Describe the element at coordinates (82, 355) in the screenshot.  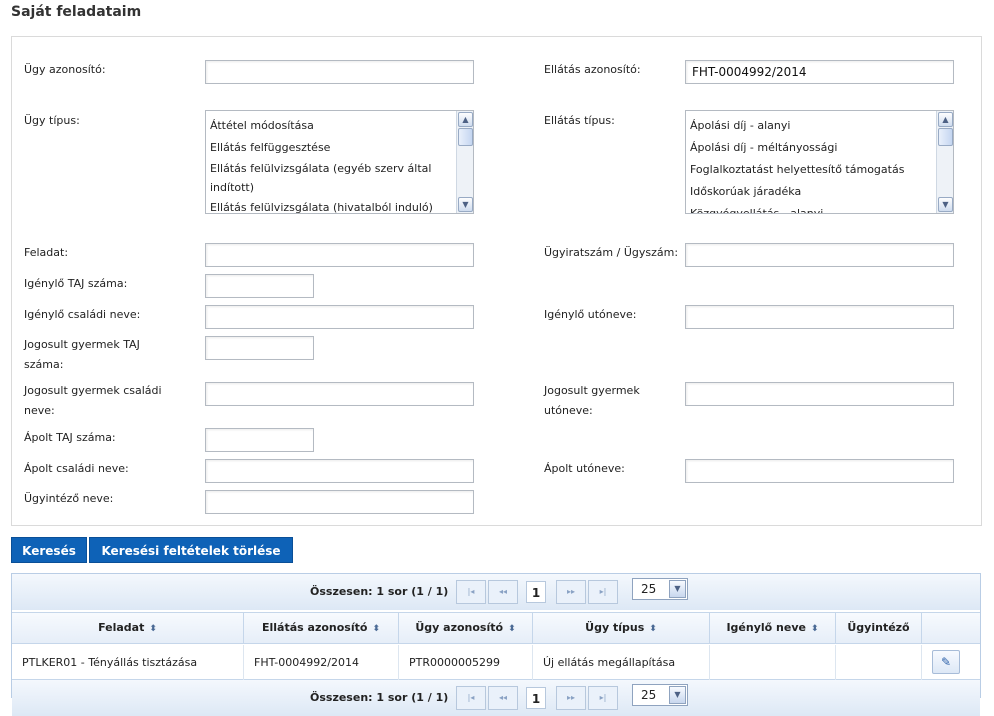
I see `jogosult-taj-label: Jogosult gyermek TAJ száma:` at that location.